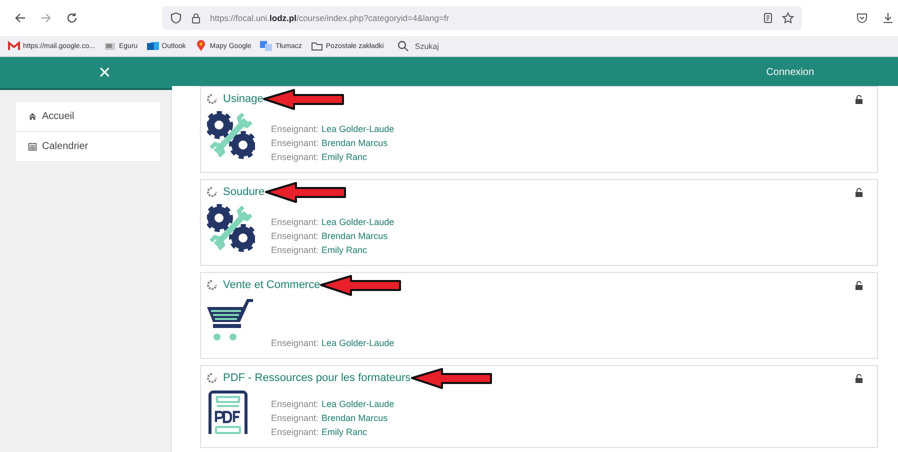  What do you see at coordinates (110, 46) in the screenshot?
I see `page-icon` at bounding box center [110, 46].